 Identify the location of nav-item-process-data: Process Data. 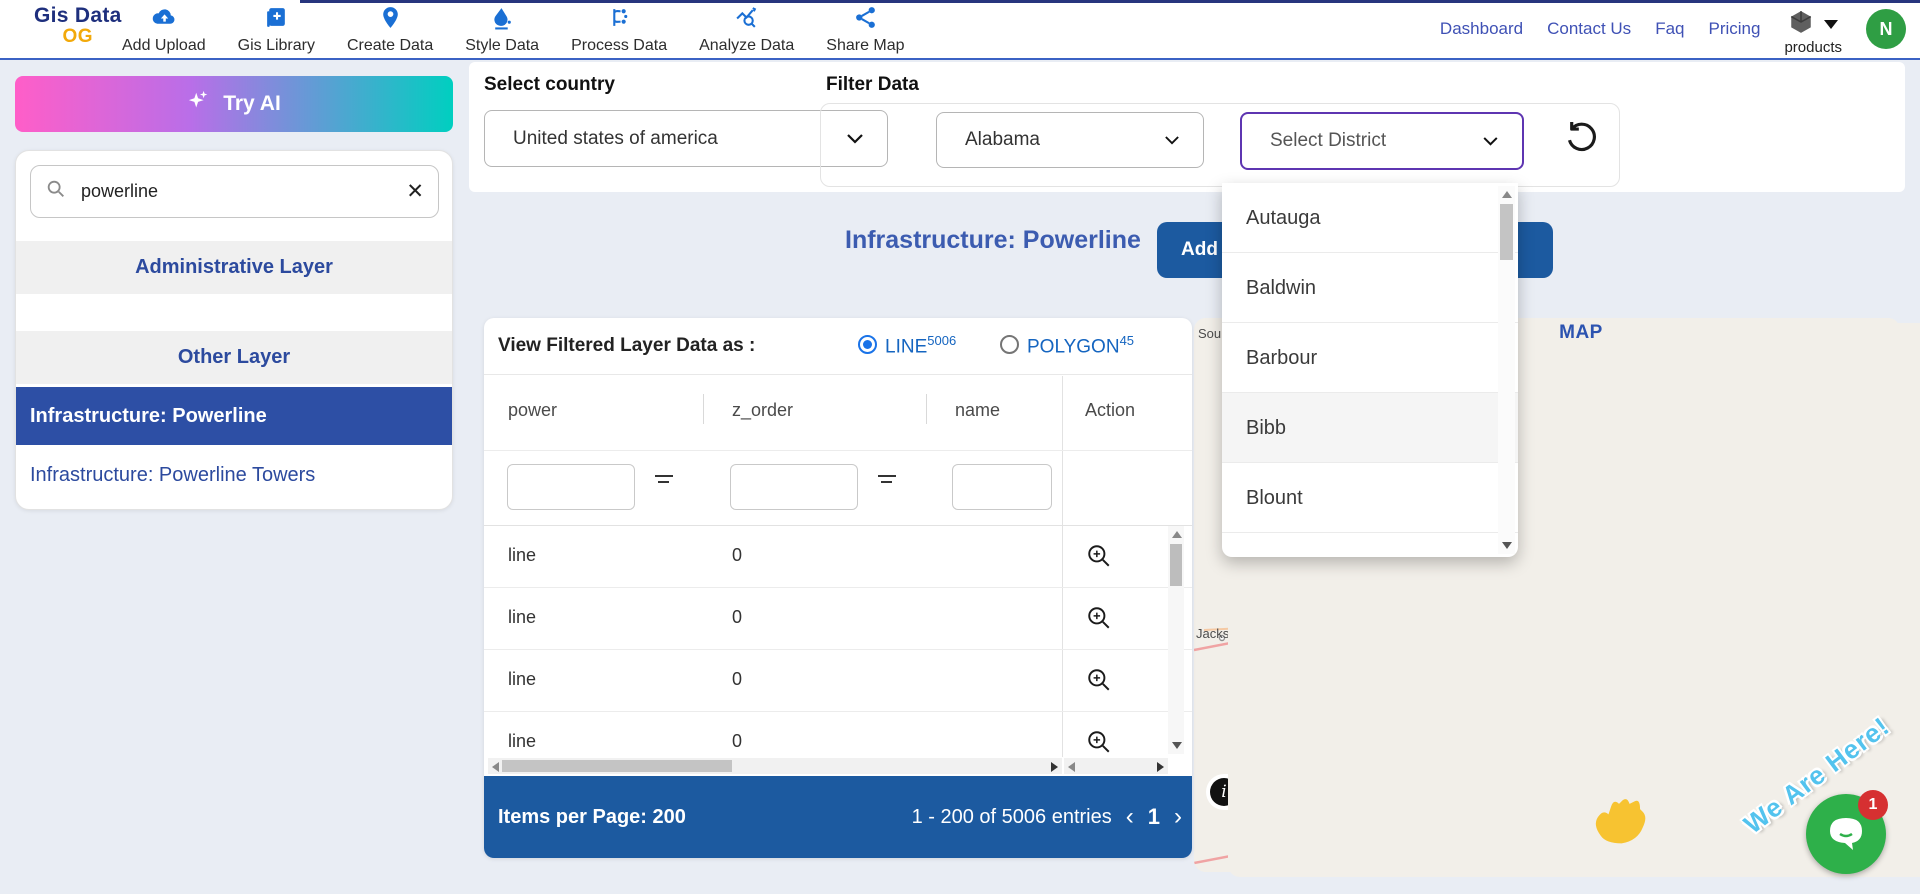
(619, 30).